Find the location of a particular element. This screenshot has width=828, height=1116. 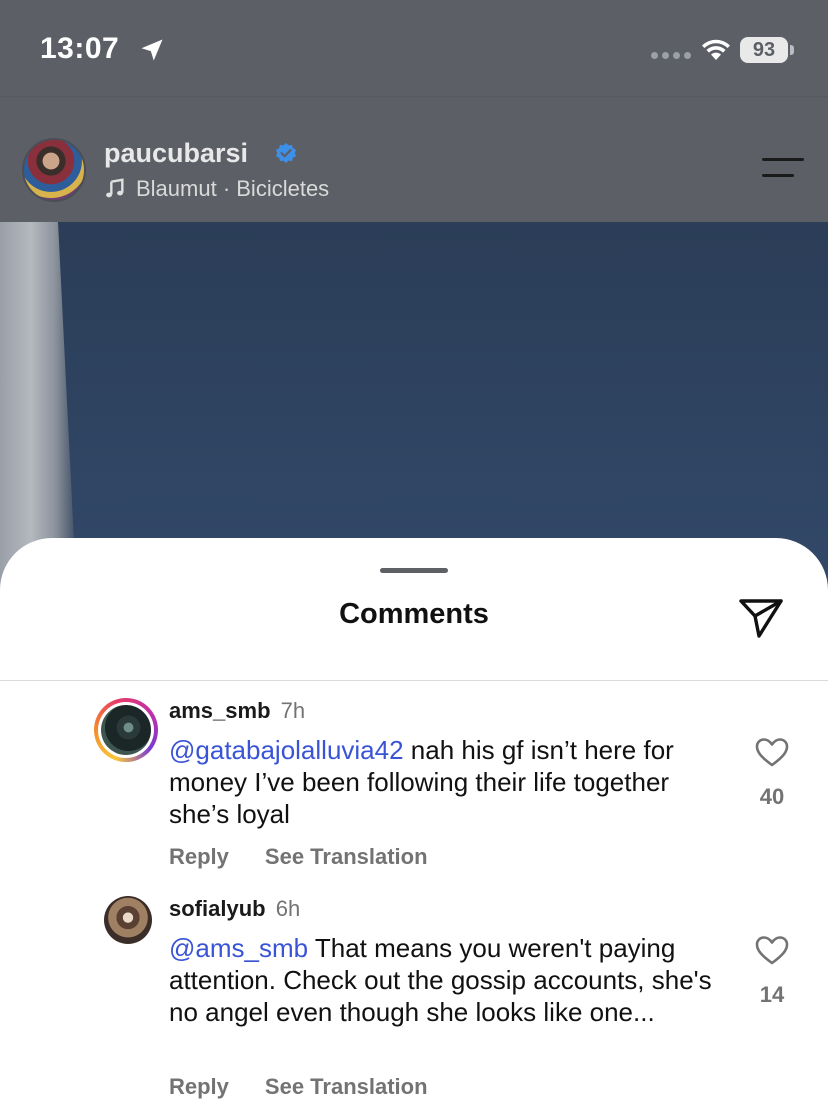

mention-link: @ams_smb is located at coordinates (238, 948).